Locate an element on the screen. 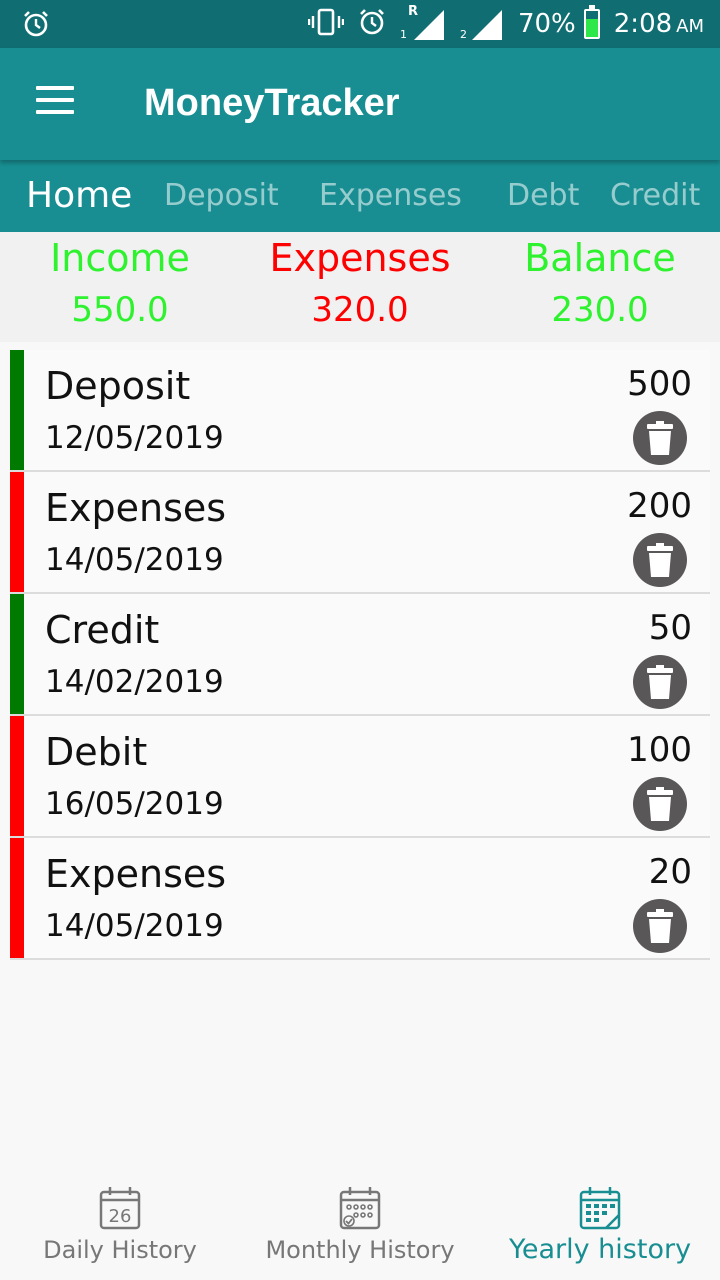 The image size is (720, 1280). transaction-amount: 100 is located at coordinates (659, 750).